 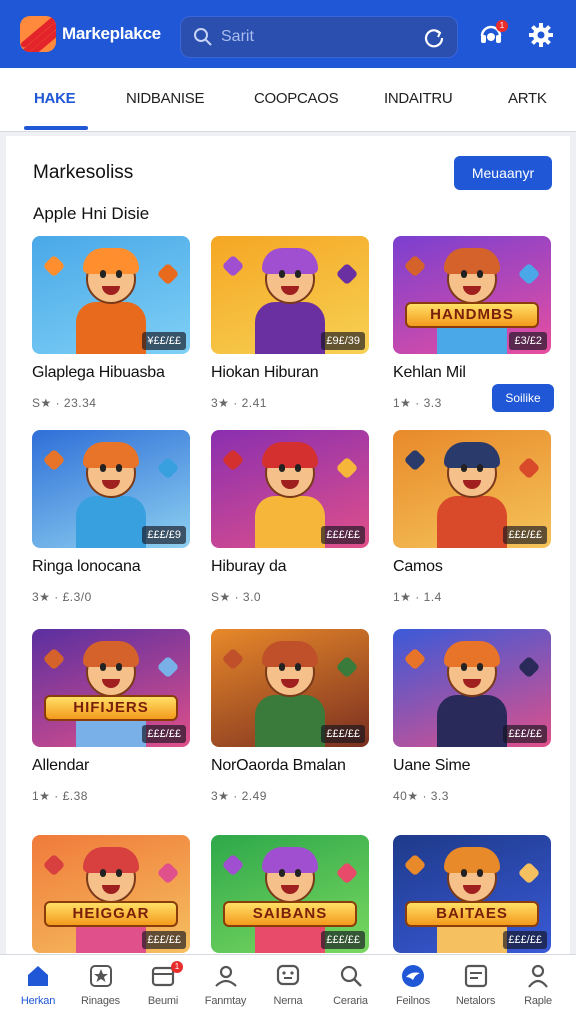 What do you see at coordinates (38, 976) in the screenshot?
I see `home-icon` at bounding box center [38, 976].